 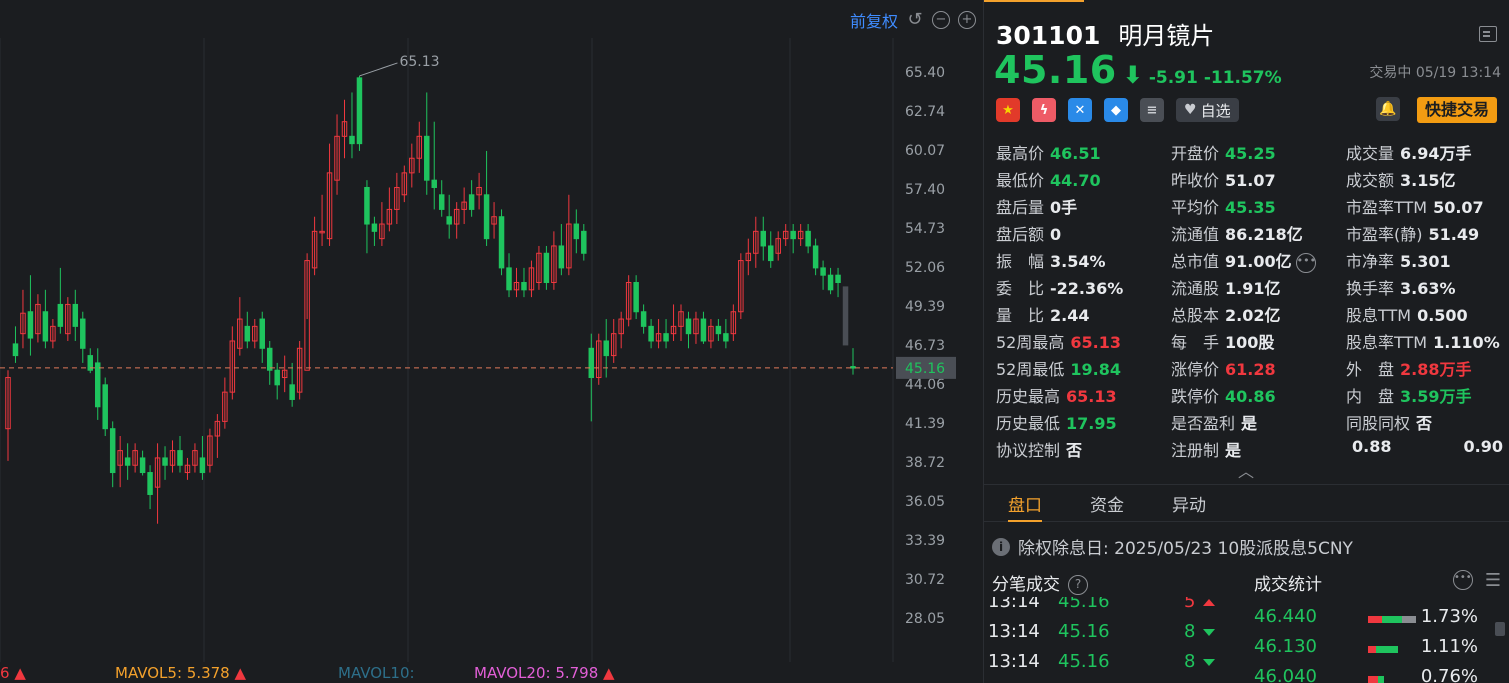 I want to click on quote-label: 历史最高, so click(x=1028, y=396).